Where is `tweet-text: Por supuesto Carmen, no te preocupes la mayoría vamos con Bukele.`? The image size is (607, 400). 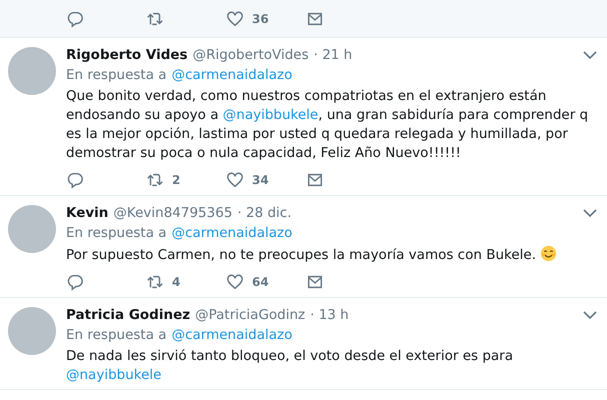 tweet-text: Por supuesto Carmen, no te preocupes la mayoría vamos con Bukele. is located at coordinates (331, 255).